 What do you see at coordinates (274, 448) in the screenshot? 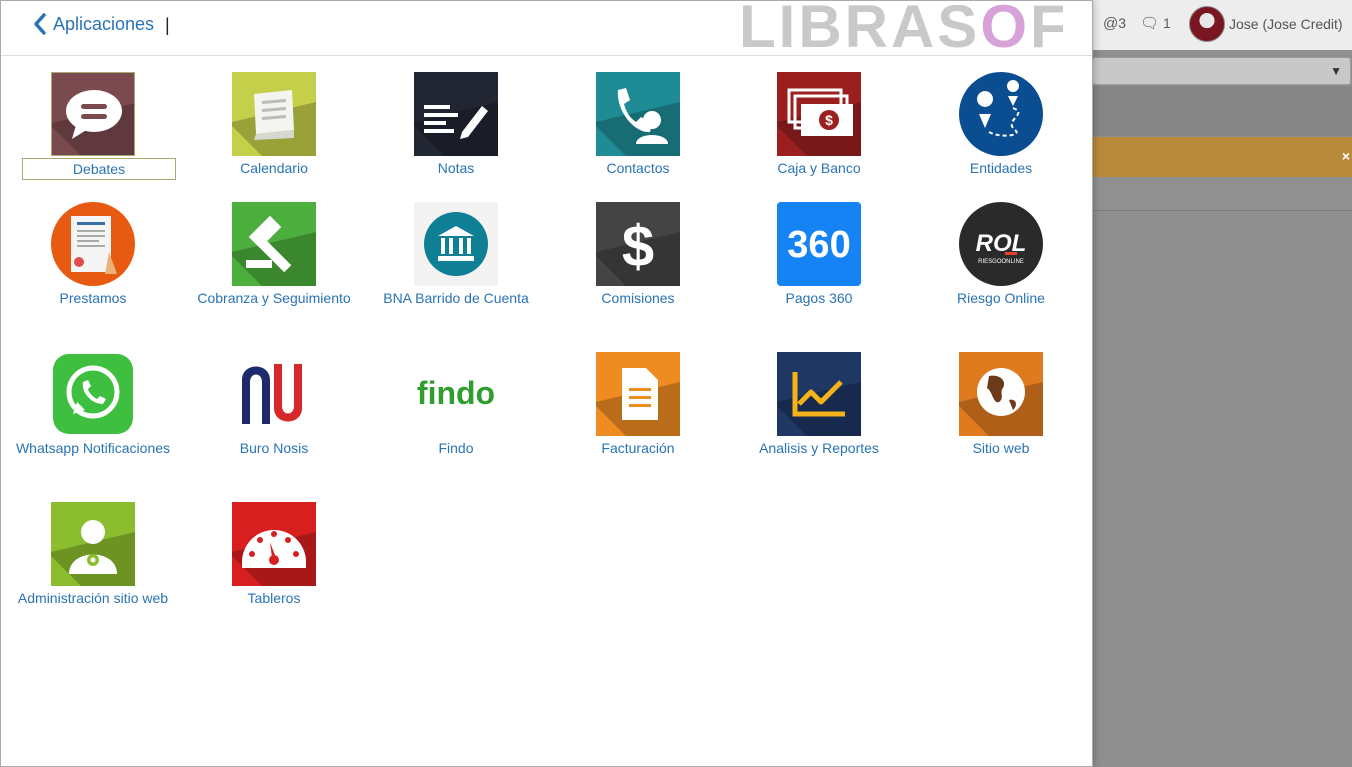
I see `app-label: Buro Nosis` at bounding box center [274, 448].